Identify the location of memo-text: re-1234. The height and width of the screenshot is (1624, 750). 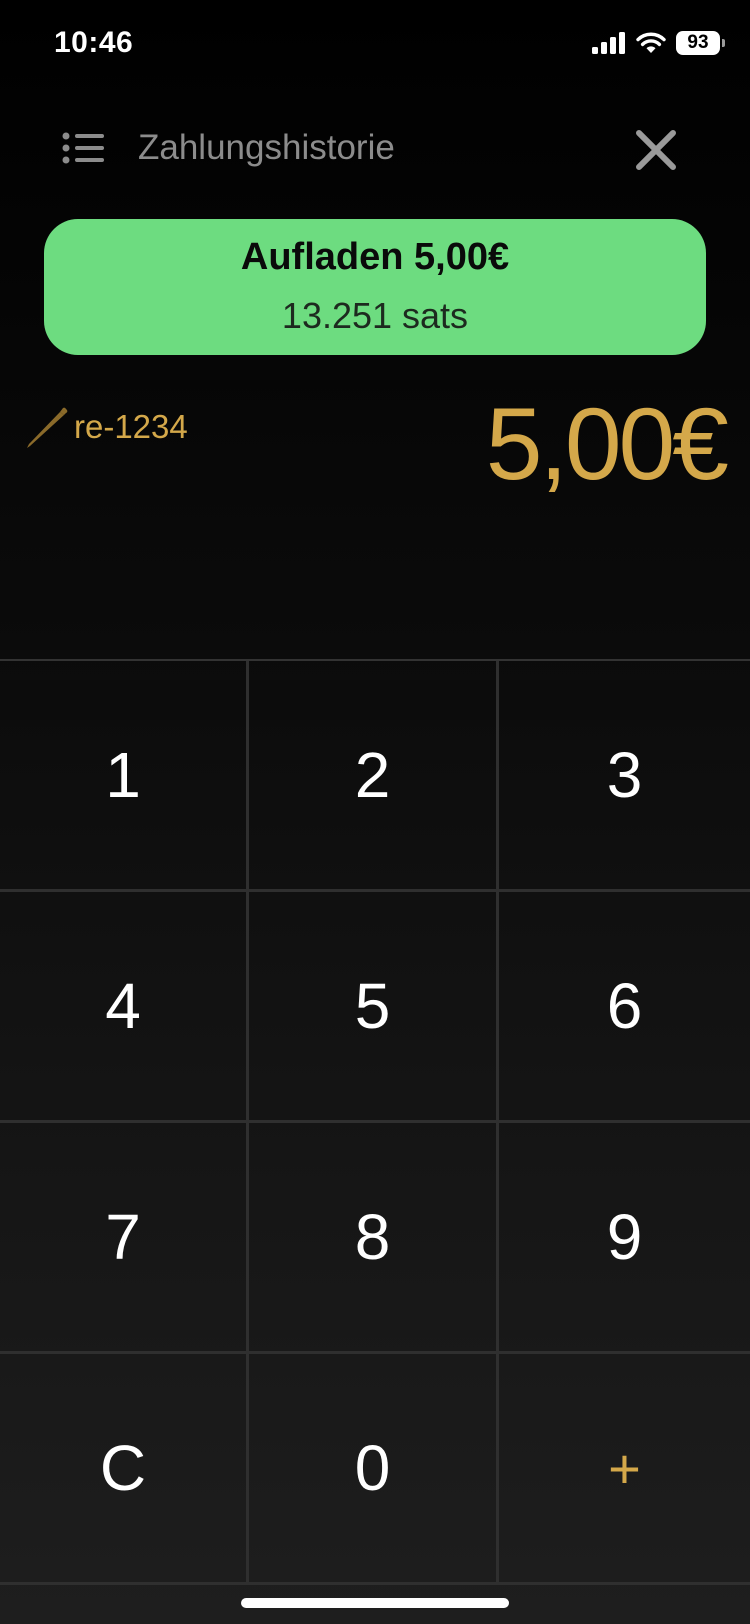
(131, 426).